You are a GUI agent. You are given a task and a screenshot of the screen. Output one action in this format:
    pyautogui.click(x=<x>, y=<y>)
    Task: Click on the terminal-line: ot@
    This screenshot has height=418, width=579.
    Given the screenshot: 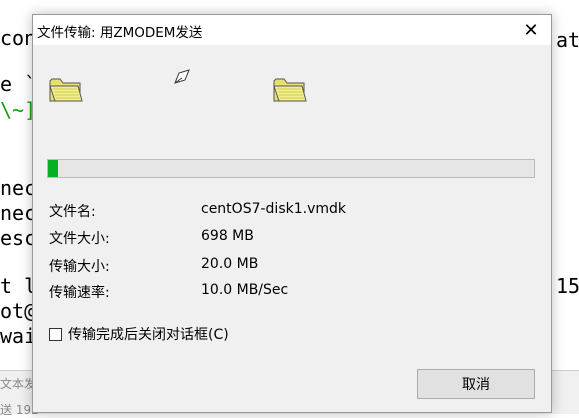 What is the action you would take?
    pyautogui.click(x=18, y=311)
    